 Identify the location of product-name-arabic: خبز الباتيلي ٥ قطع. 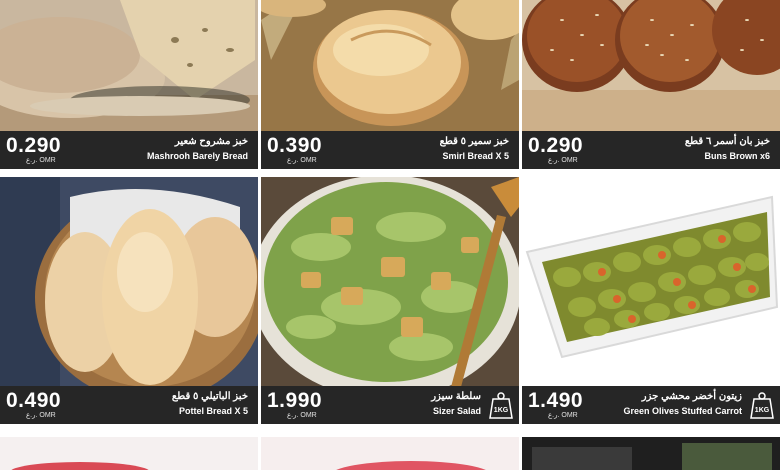
(209, 396).